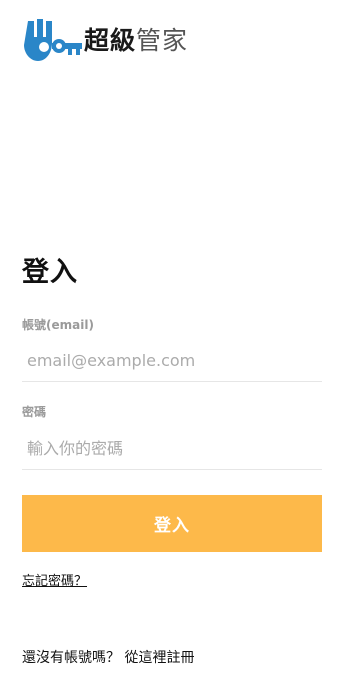  What do you see at coordinates (172, 523) in the screenshot?
I see `login-button: 登入` at bounding box center [172, 523].